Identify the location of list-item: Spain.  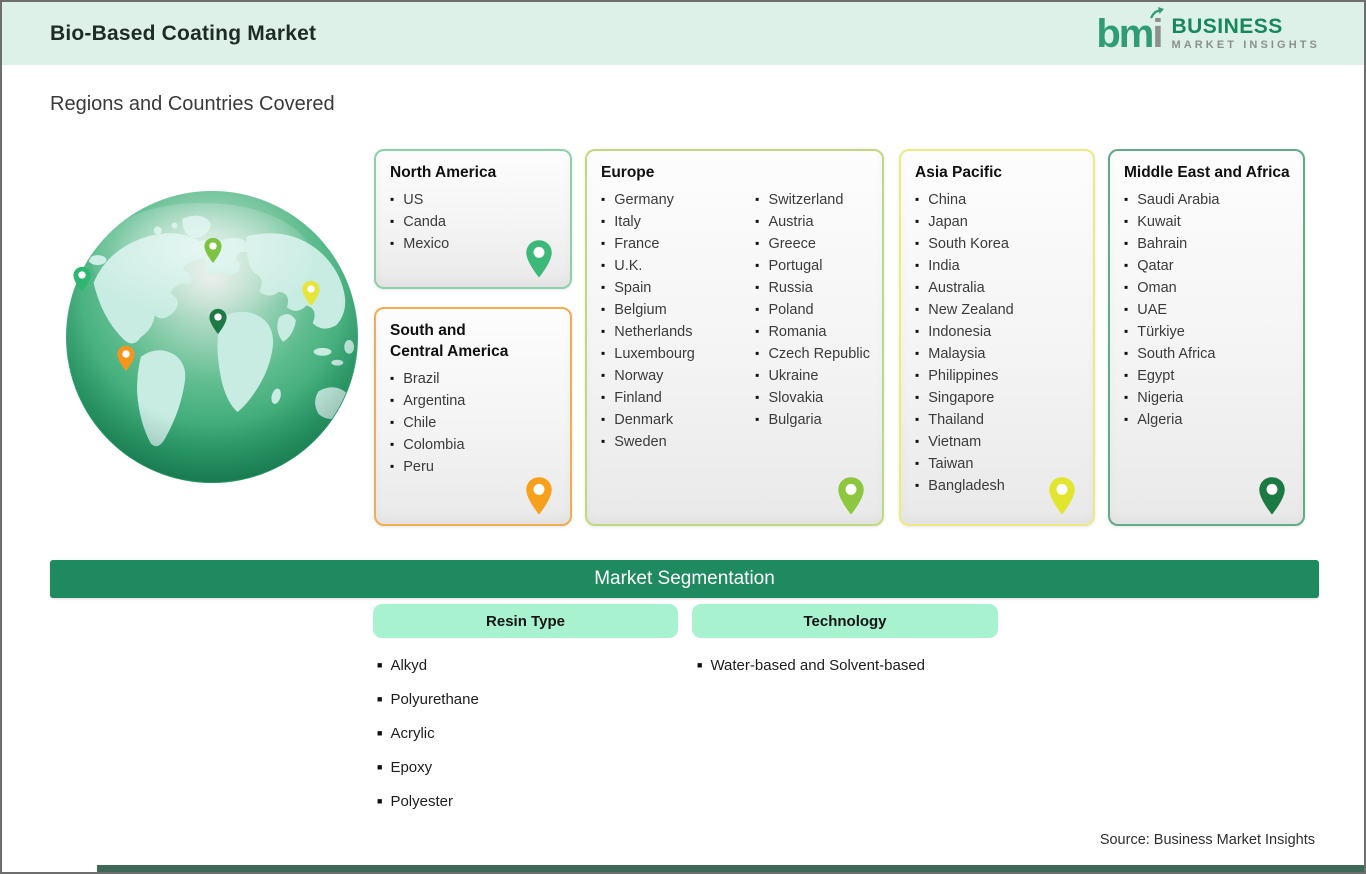
(674, 288).